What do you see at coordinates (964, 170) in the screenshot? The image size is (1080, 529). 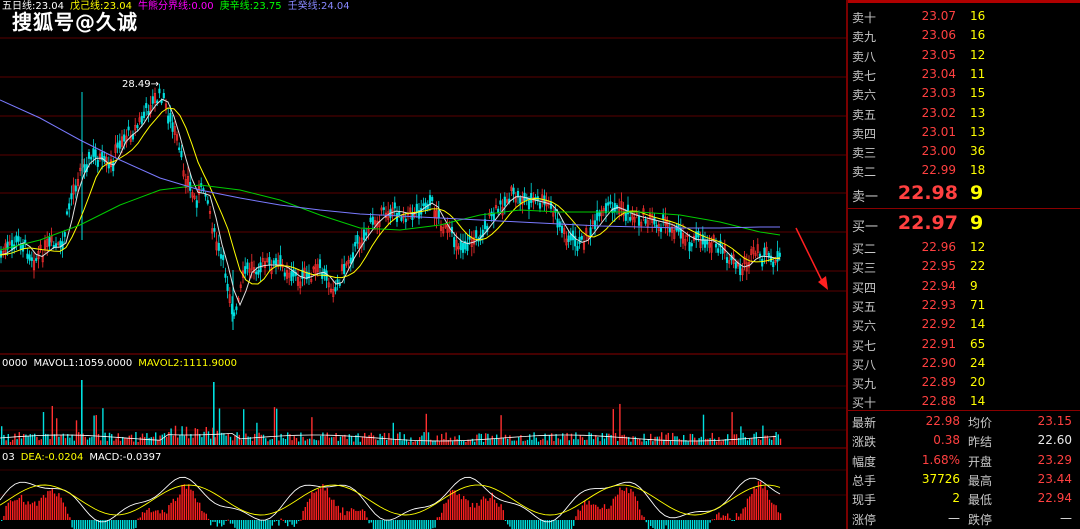 I see `order-book-row: 卖二 22.99 18` at bounding box center [964, 170].